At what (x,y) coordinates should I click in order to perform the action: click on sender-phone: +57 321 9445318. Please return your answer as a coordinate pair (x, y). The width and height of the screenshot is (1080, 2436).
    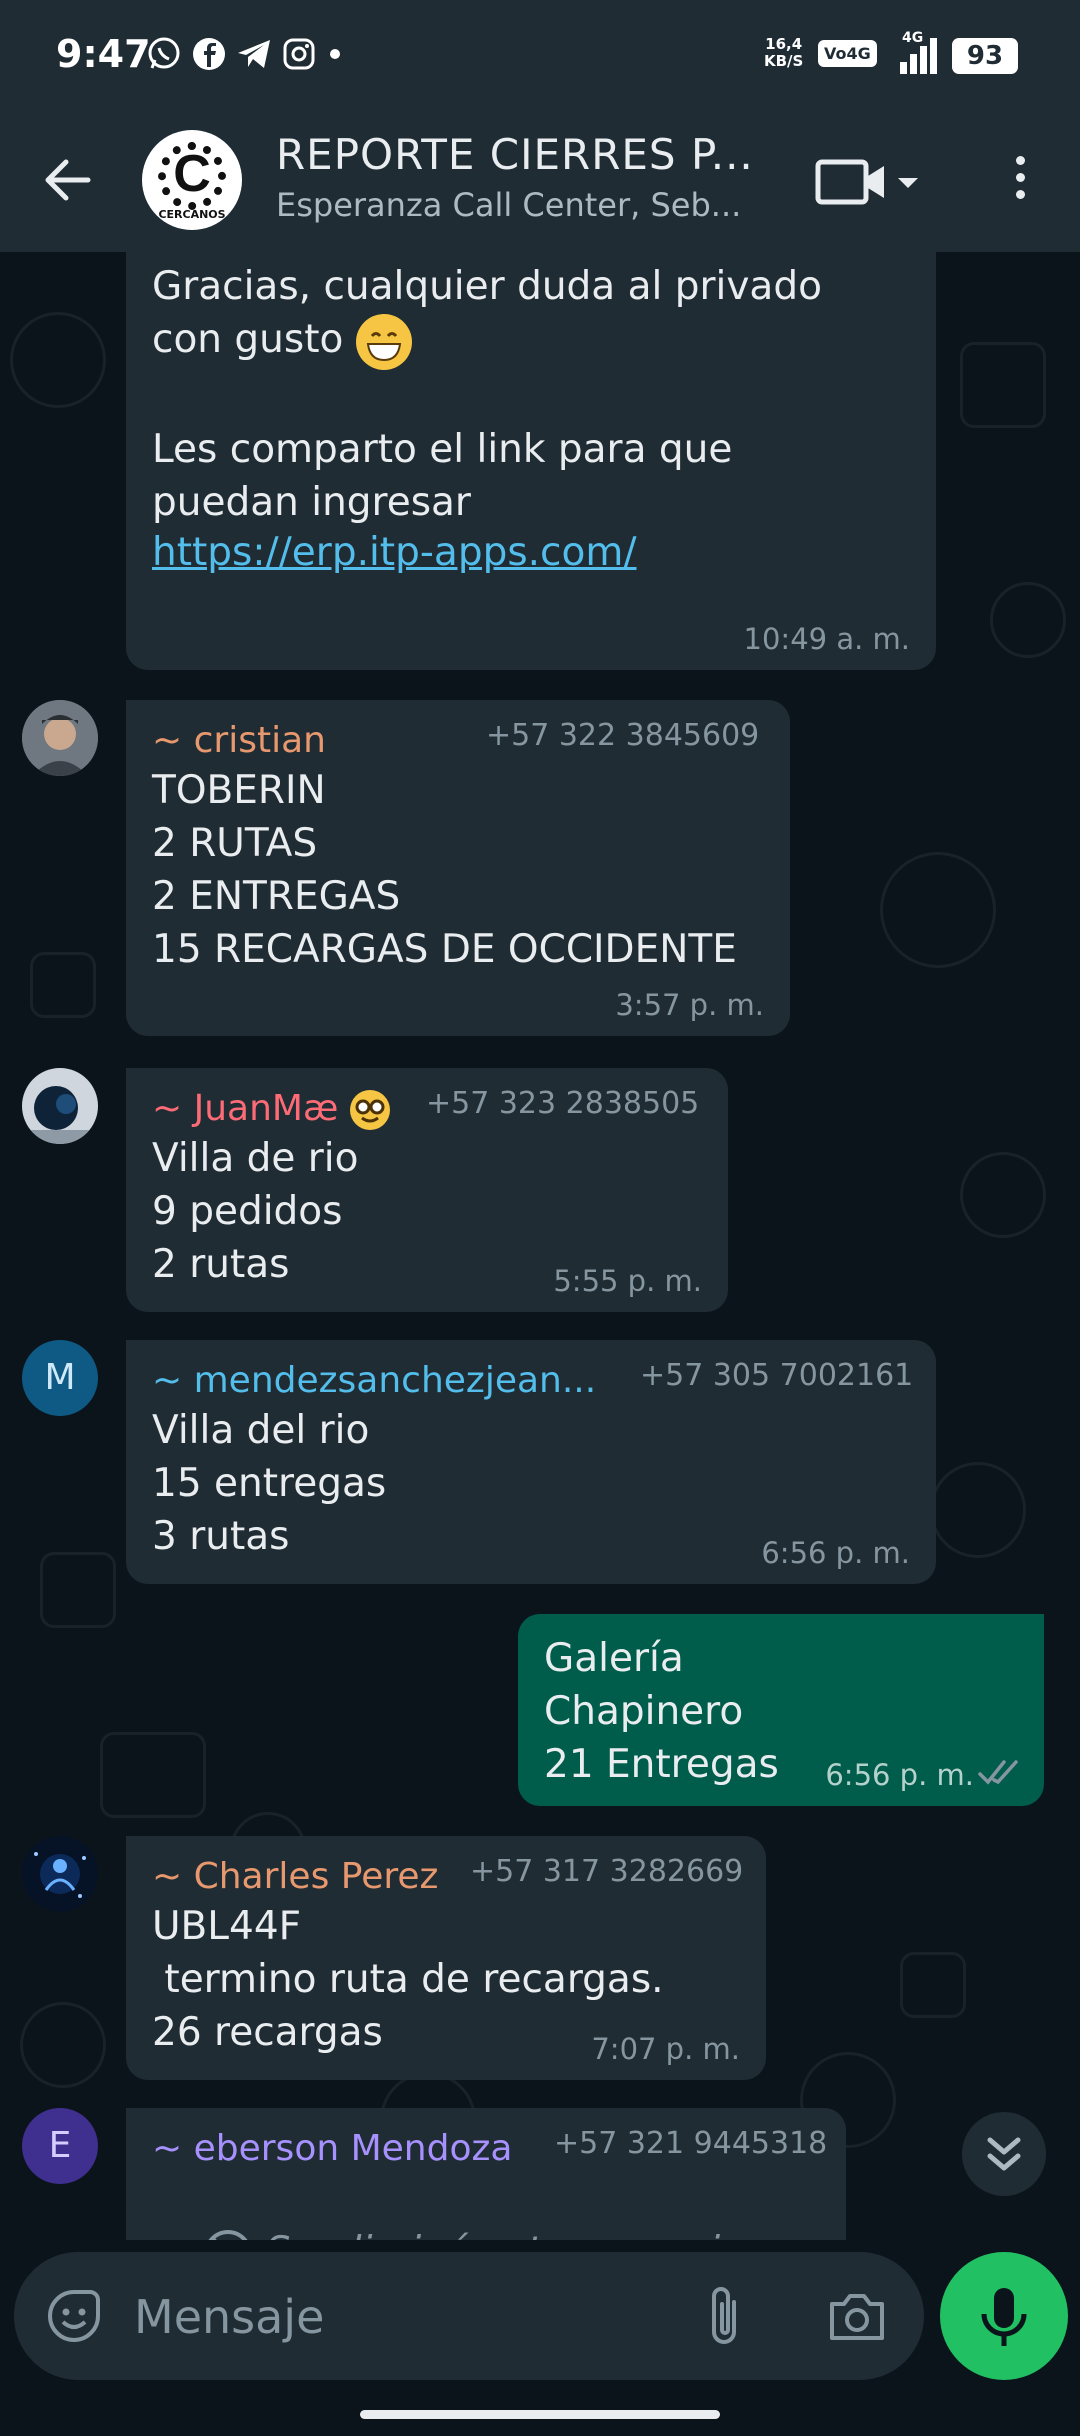
    Looking at the image, I should click on (691, 2143).